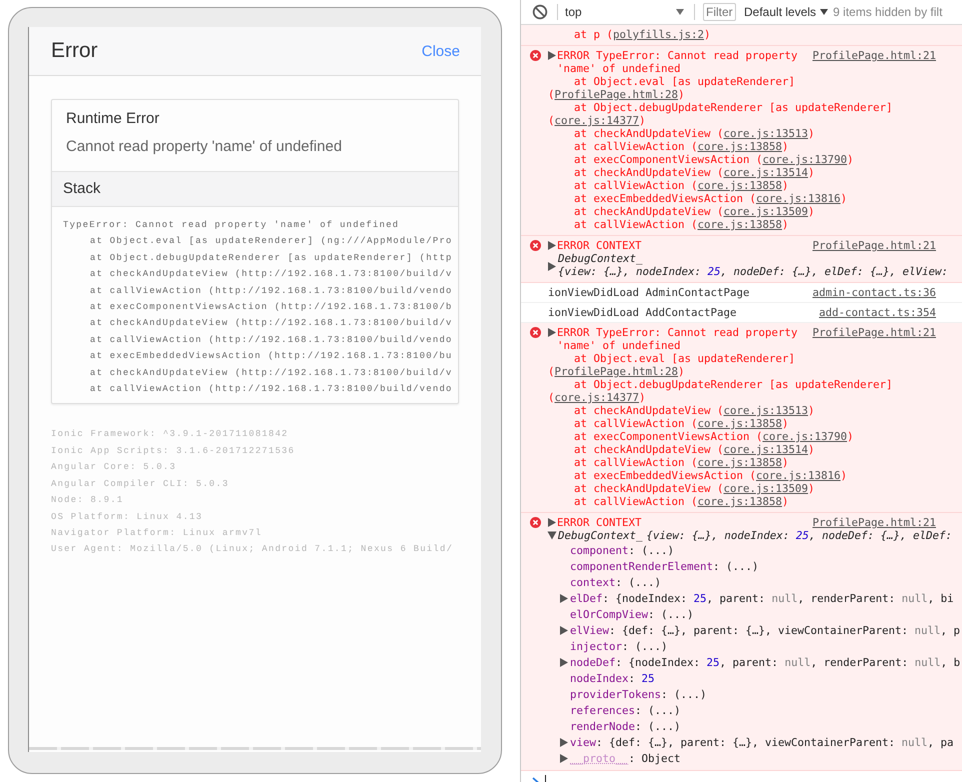 The image size is (962, 782). What do you see at coordinates (753, 271) in the screenshot?
I see `object-preview: {view: {…}, nodeIndex: 25, nodeDef: {…}, elDef: {…}, elView:` at bounding box center [753, 271].